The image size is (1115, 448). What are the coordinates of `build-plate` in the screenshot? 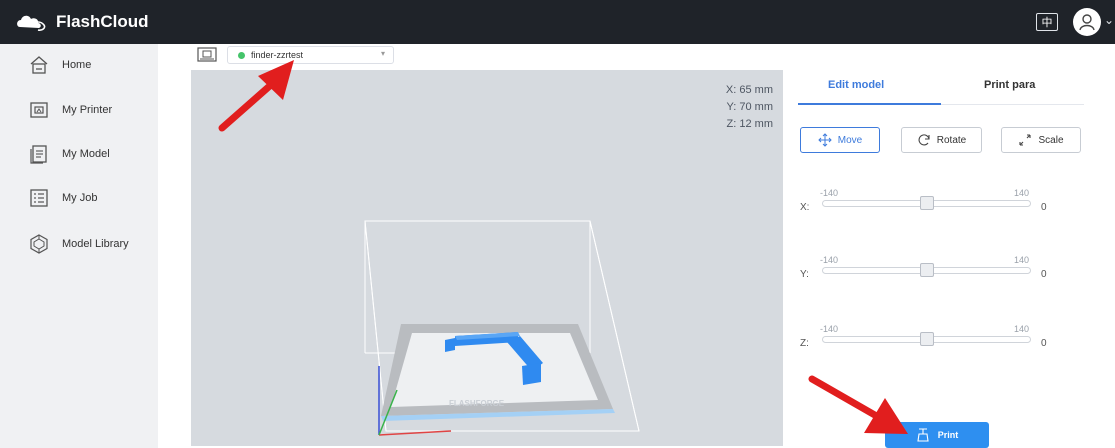 It's located at (494, 370).